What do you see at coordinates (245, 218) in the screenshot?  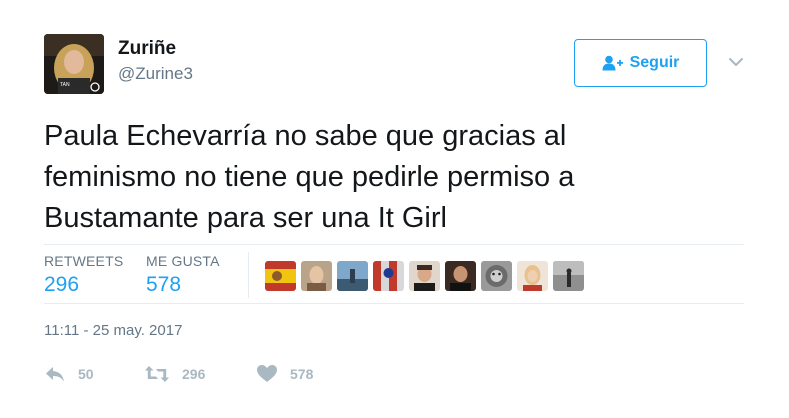 I see `tweet-line: Bustamante para ser una It Girl` at bounding box center [245, 218].